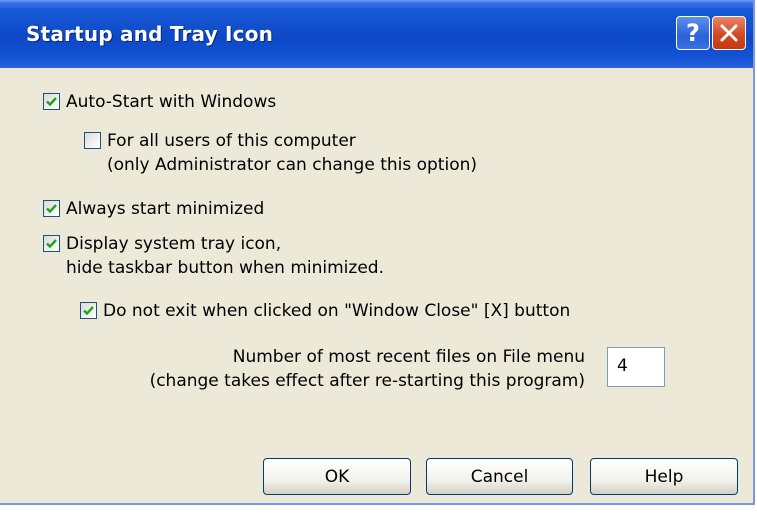  I want to click on no-exit-checkbox, so click(88, 310).